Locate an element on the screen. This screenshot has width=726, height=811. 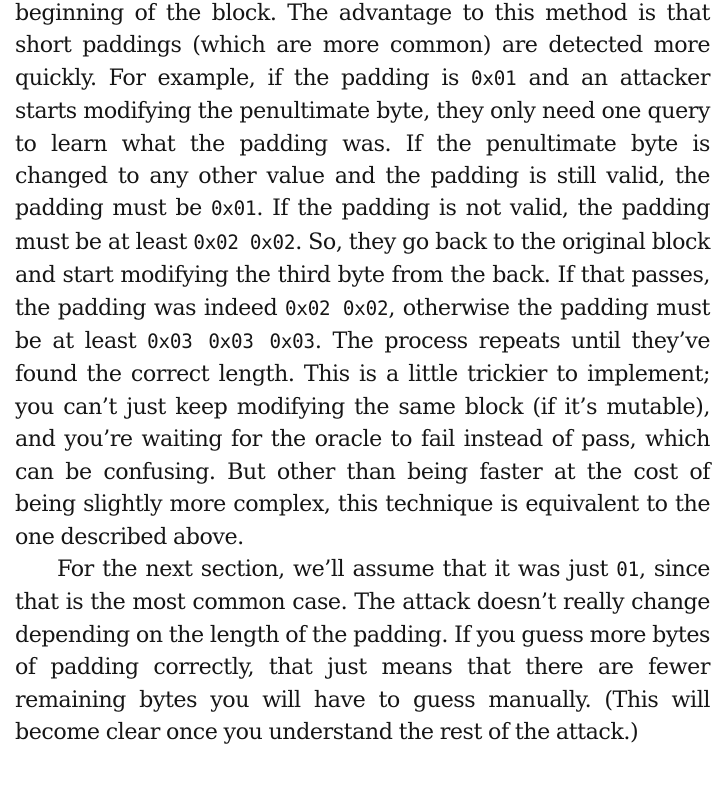
inline-code: 0x03 0x03 0x03 is located at coordinates (231, 342).